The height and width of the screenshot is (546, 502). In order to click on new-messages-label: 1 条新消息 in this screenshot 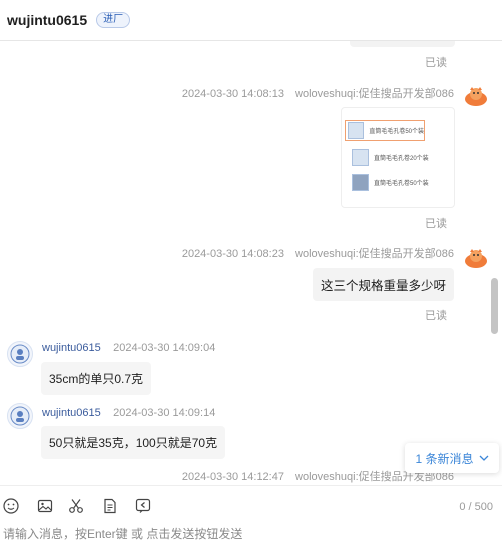, I will do `click(444, 458)`.